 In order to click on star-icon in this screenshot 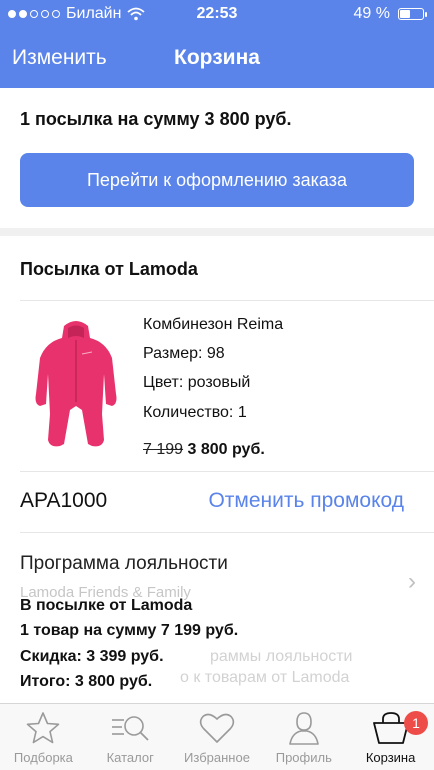, I will do `click(43, 728)`.